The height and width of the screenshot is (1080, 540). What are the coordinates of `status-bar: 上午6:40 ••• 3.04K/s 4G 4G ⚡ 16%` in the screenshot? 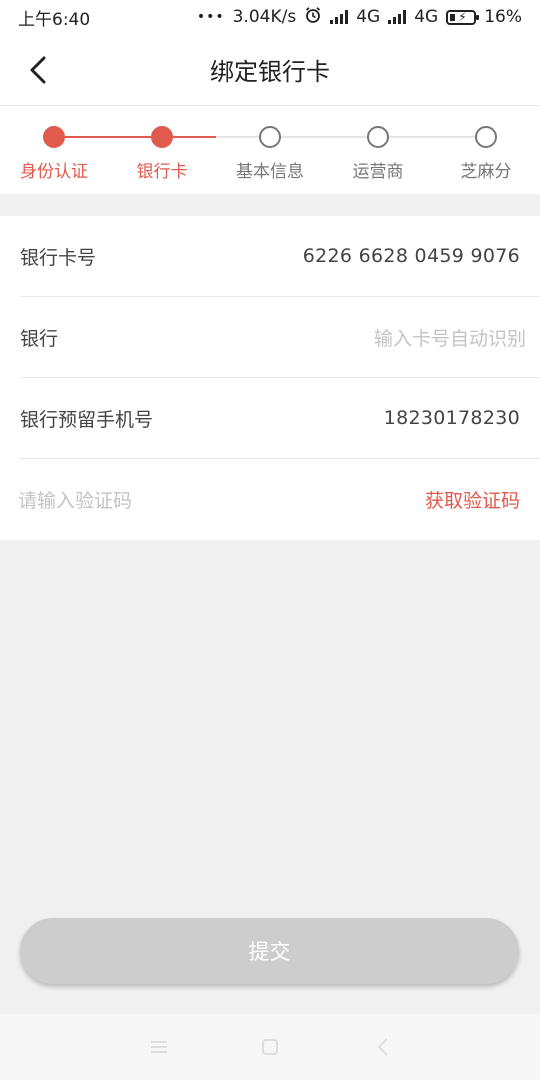 It's located at (270, 17).